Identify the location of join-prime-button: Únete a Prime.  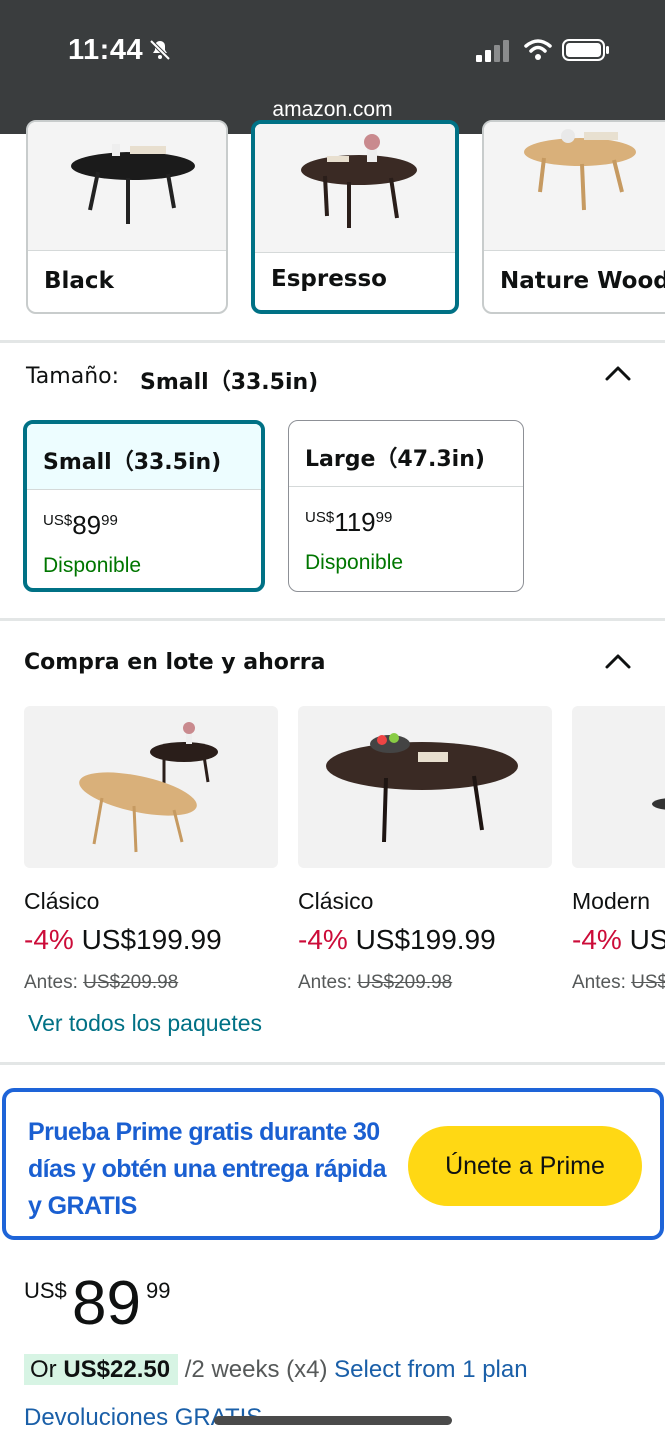
(525, 1166).